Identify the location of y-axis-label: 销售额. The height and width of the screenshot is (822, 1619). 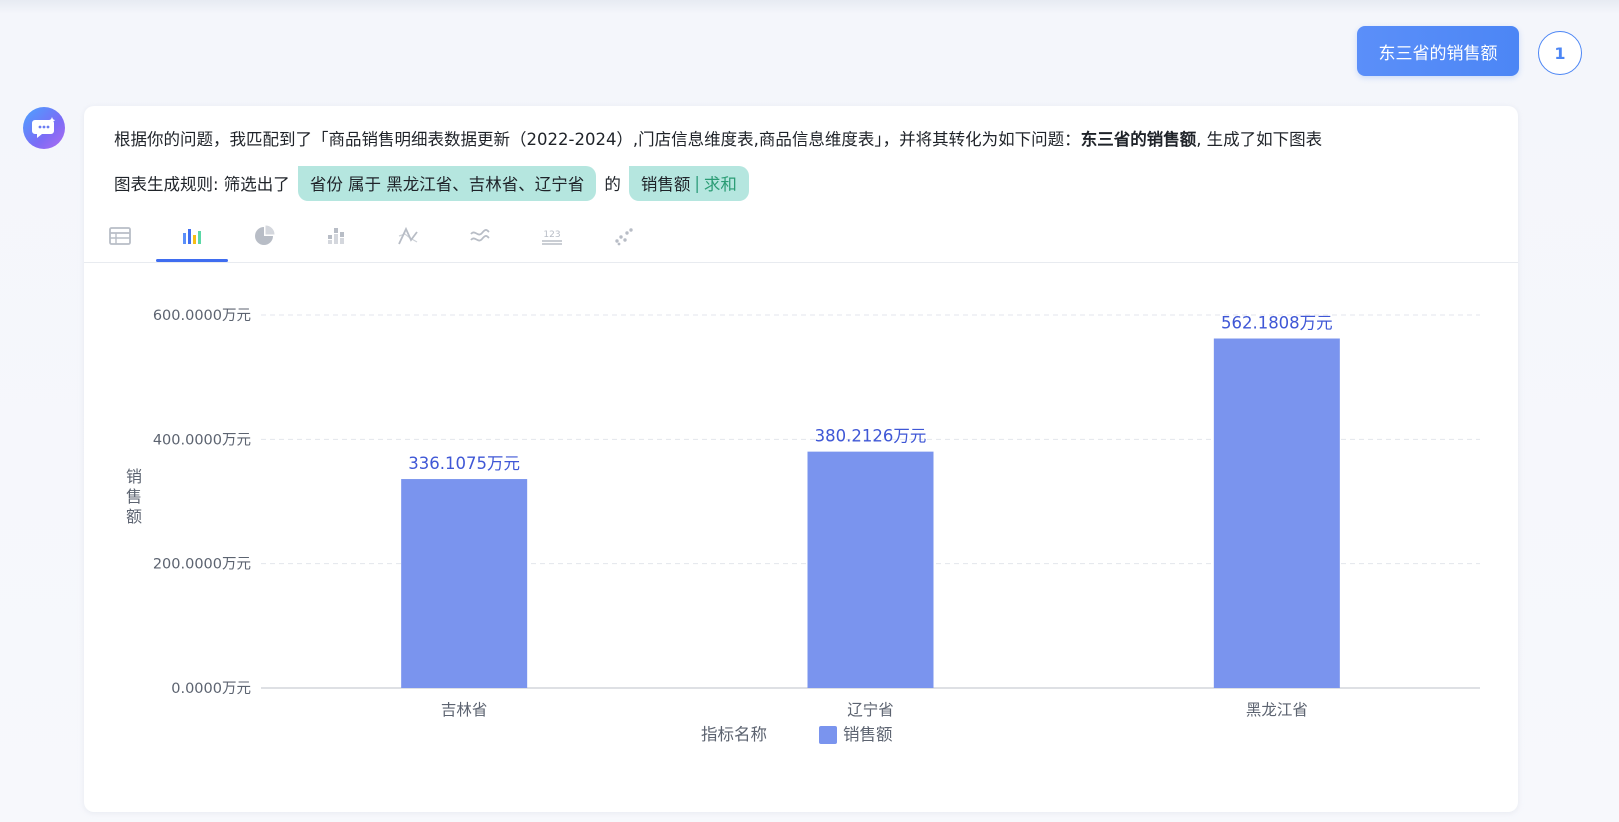
(134, 496).